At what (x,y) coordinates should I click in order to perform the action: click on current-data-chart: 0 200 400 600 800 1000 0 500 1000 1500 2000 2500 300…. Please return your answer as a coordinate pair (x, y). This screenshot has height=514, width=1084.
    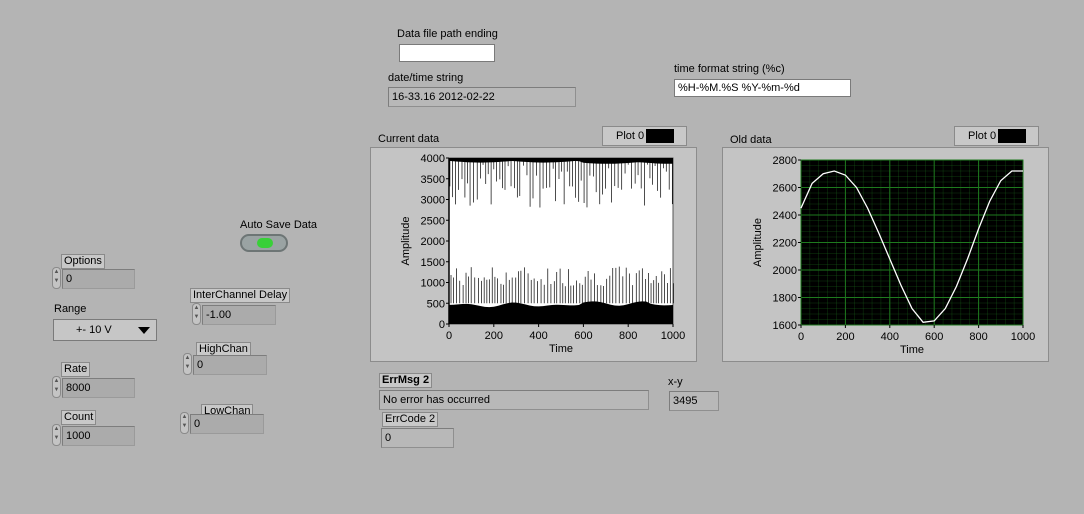
    Looking at the image, I should click on (542, 254).